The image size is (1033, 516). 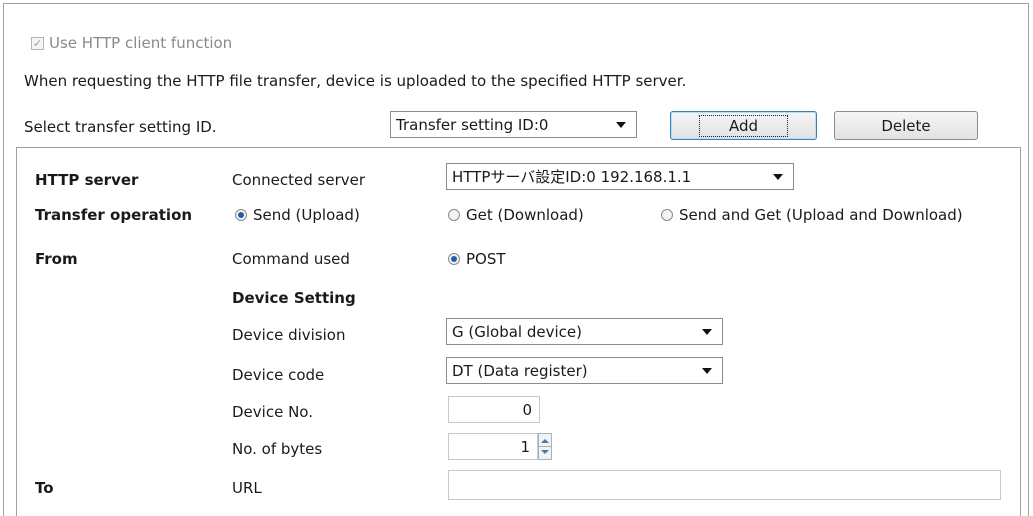 I want to click on delete-button: Delete, so click(x=906, y=125).